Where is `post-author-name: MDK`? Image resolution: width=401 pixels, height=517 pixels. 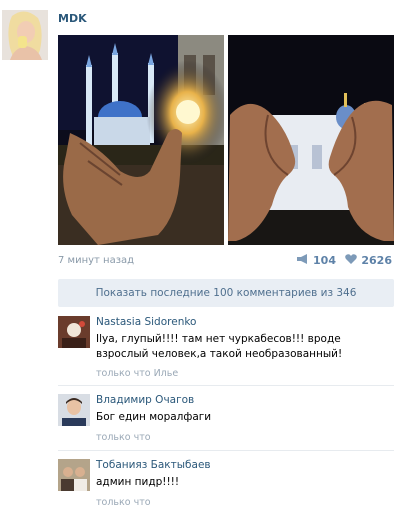 post-author-name: MDK is located at coordinates (72, 18).